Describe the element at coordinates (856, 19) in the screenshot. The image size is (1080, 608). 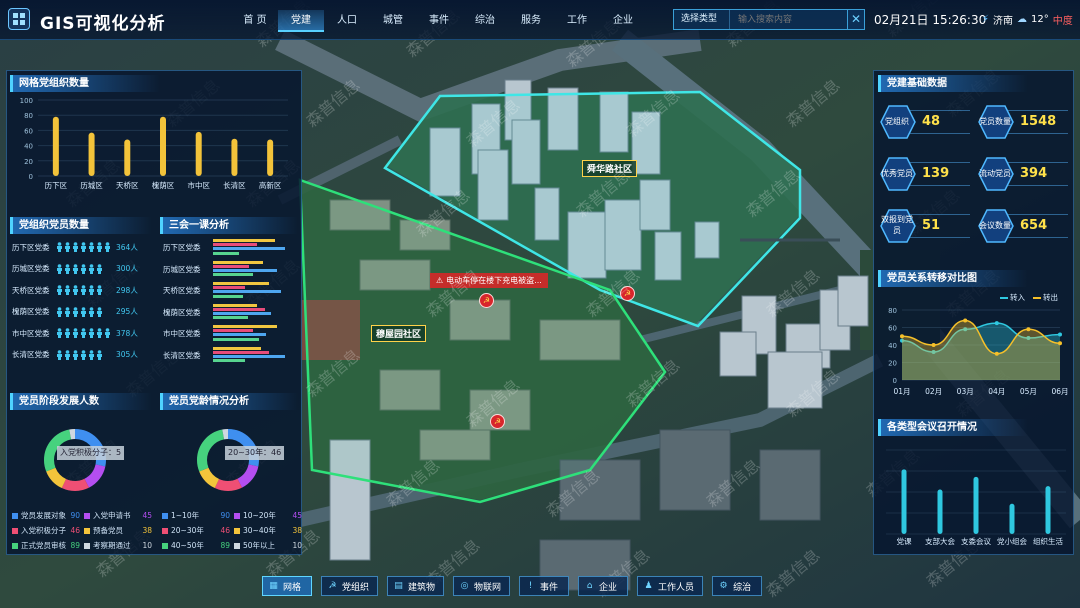
I see `search-clear-button: ✕` at that location.